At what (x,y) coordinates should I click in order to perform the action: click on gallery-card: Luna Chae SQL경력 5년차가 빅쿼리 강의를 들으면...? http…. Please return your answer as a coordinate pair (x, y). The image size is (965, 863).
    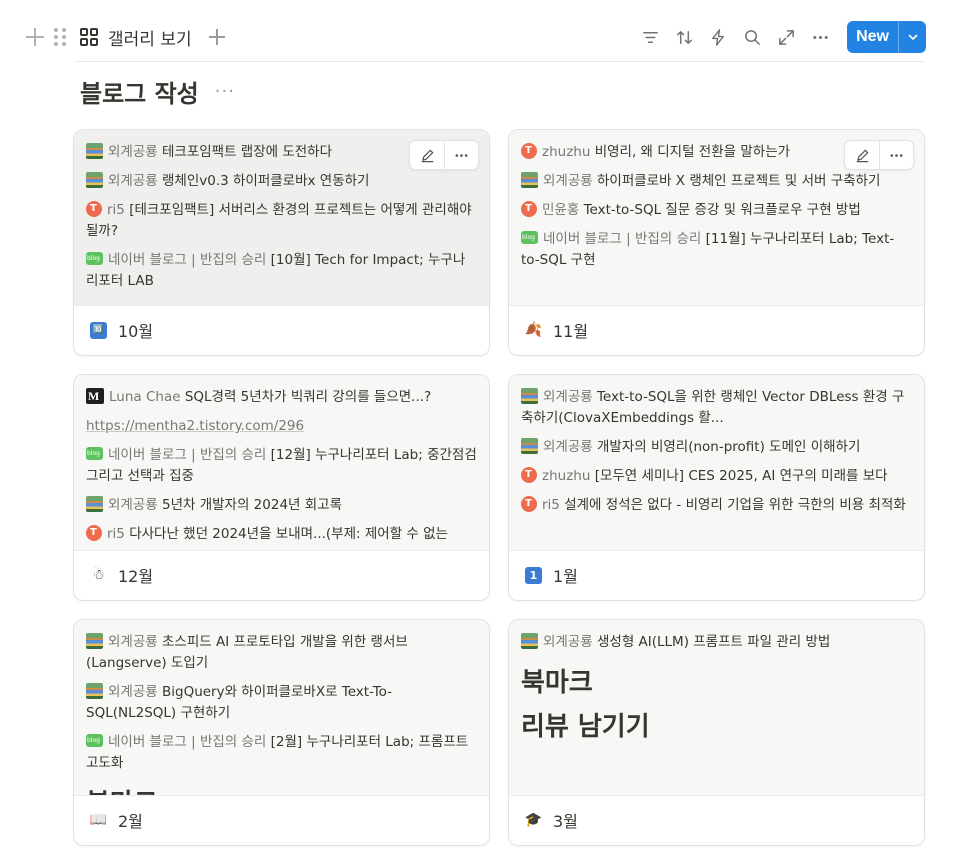
    Looking at the image, I should click on (281, 487).